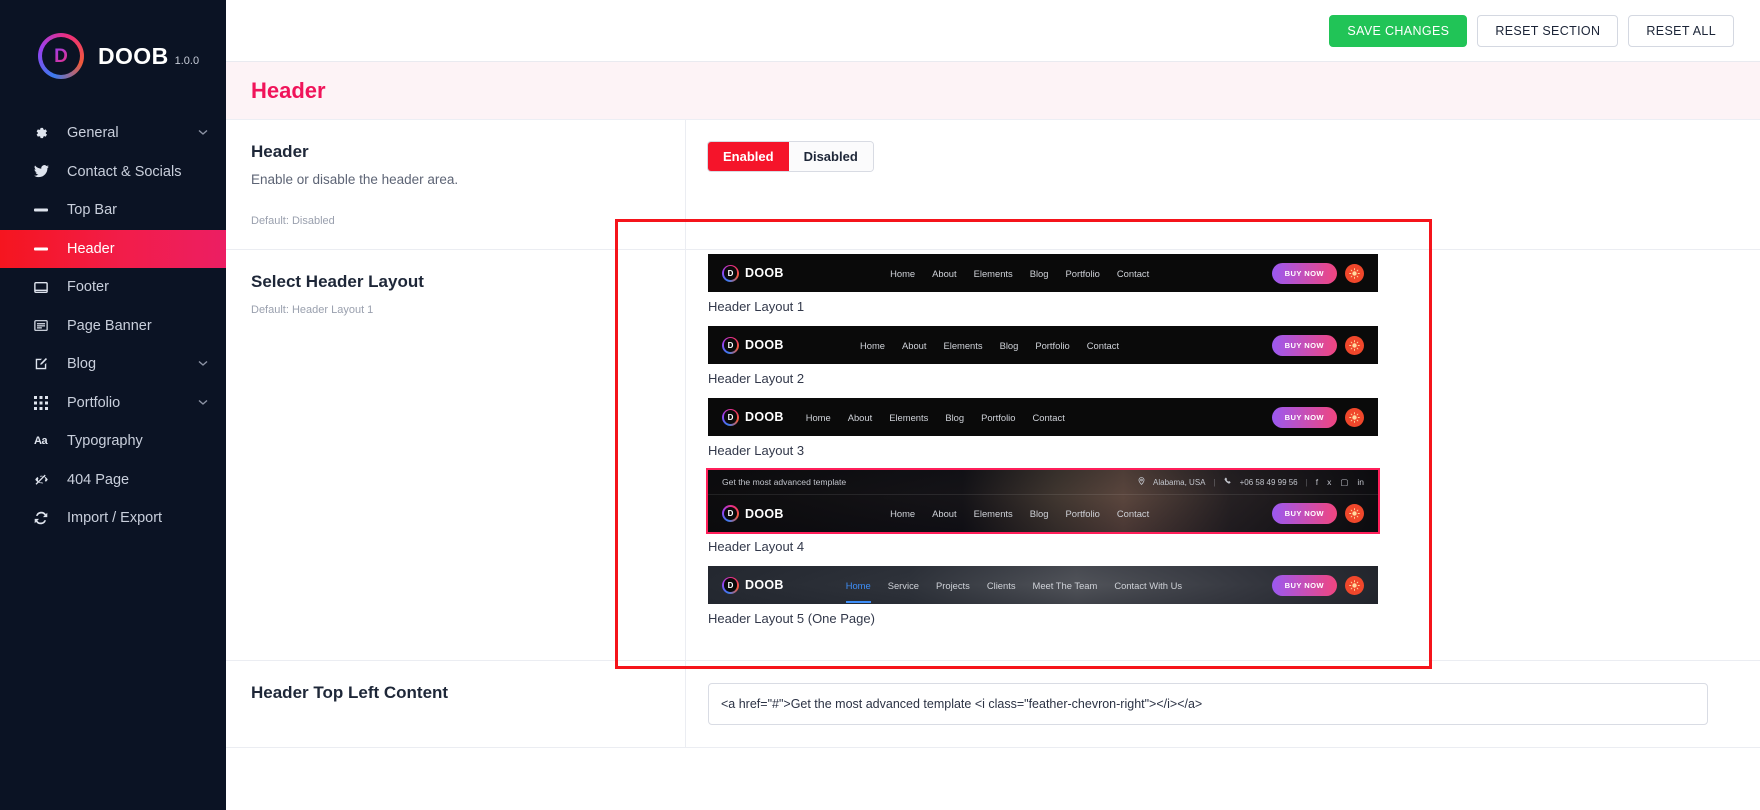  What do you see at coordinates (1065, 585) in the screenshot?
I see `preview-nav-link: Meet The Team` at bounding box center [1065, 585].